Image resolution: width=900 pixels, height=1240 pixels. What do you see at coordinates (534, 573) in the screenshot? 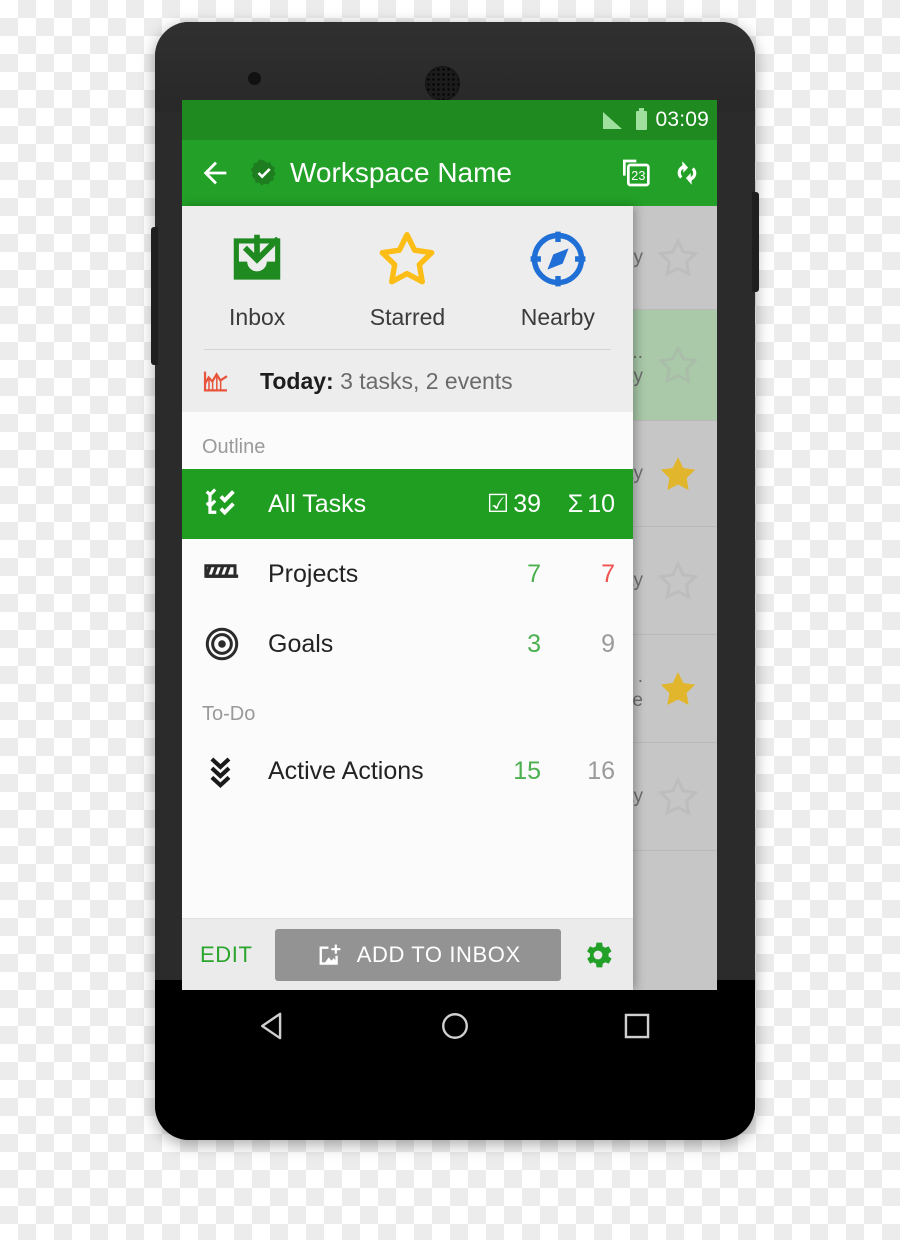
I see `nav-count-left: 7` at bounding box center [534, 573].